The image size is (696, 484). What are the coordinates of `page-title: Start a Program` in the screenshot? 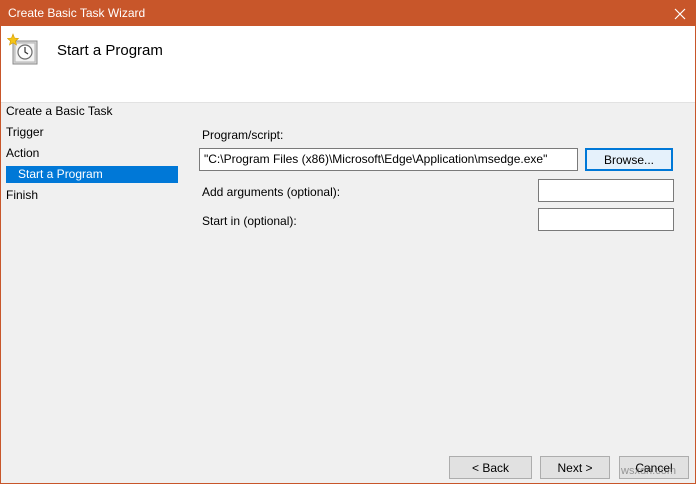 It's located at (110, 50).